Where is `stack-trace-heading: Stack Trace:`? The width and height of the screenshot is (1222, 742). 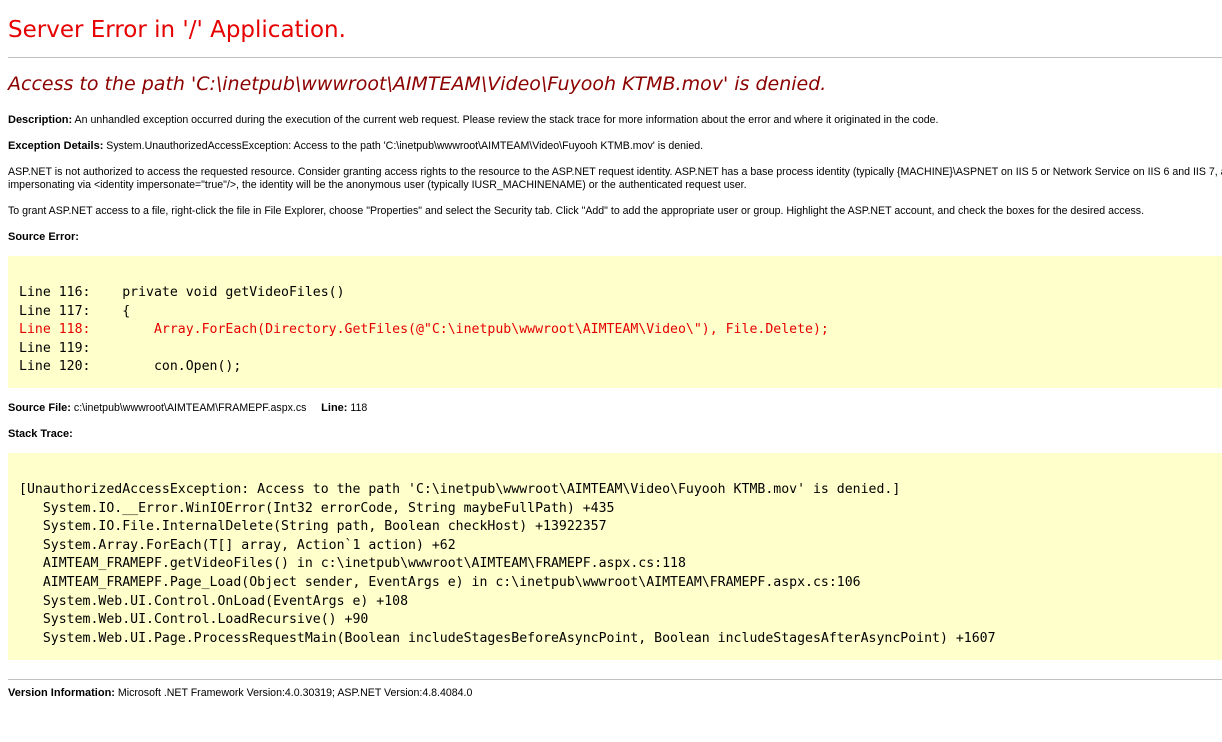 stack-trace-heading: Stack Trace: is located at coordinates (615, 434).